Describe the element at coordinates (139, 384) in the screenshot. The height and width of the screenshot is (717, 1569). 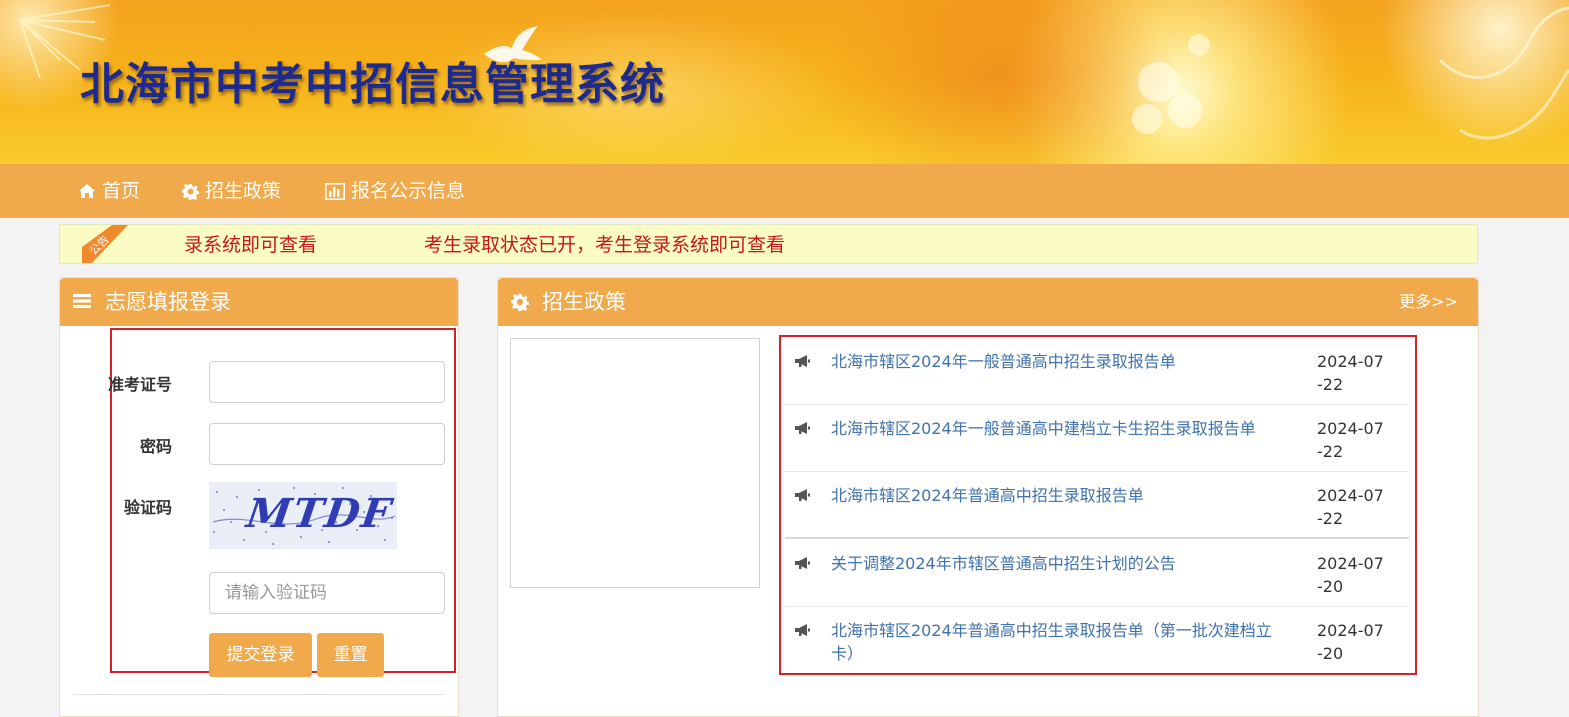
I see `ticket-number-label: 准考证号` at that location.